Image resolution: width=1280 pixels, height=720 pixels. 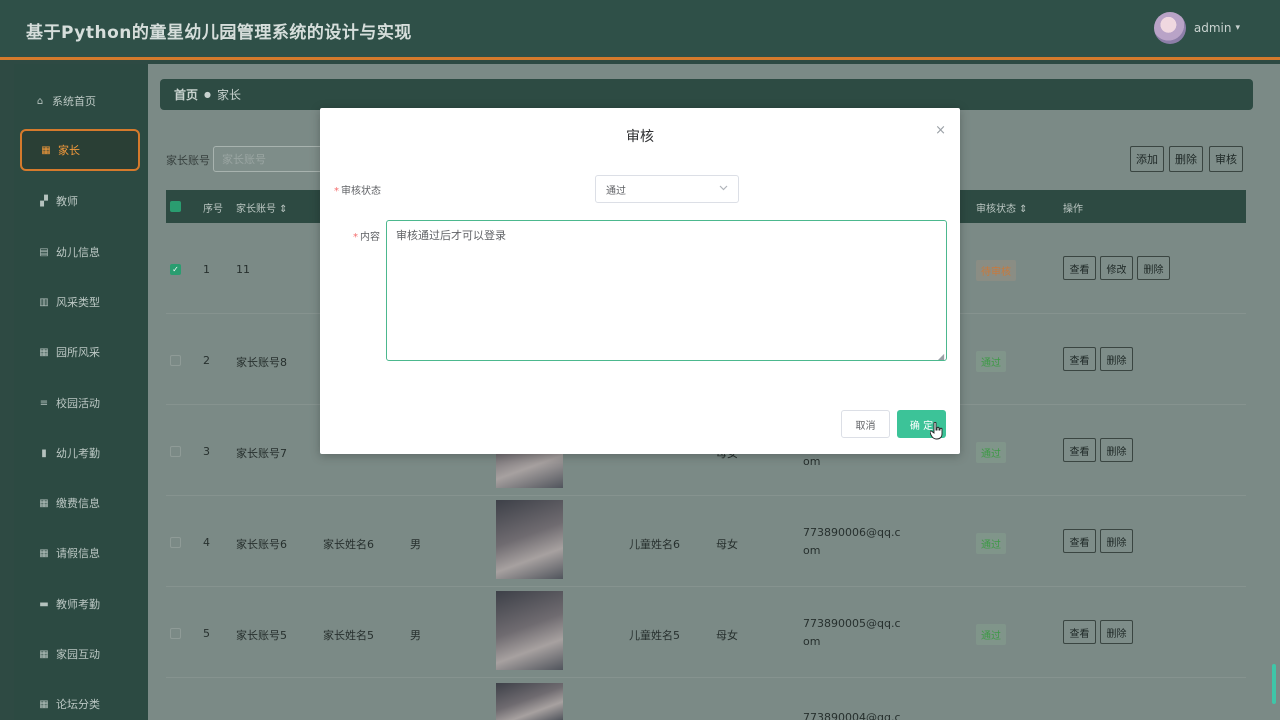 I want to click on sidebar-item-style-types: ▥ 风采类型, so click(x=80, y=302).